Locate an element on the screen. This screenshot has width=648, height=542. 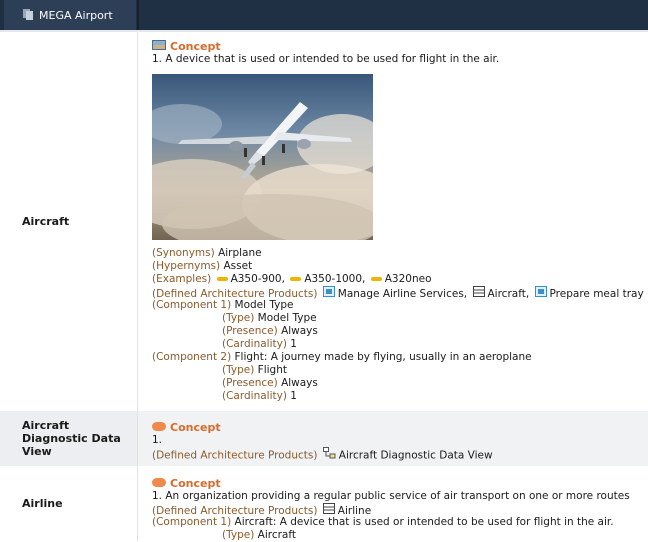
data-table-icon is located at coordinates (478, 293).